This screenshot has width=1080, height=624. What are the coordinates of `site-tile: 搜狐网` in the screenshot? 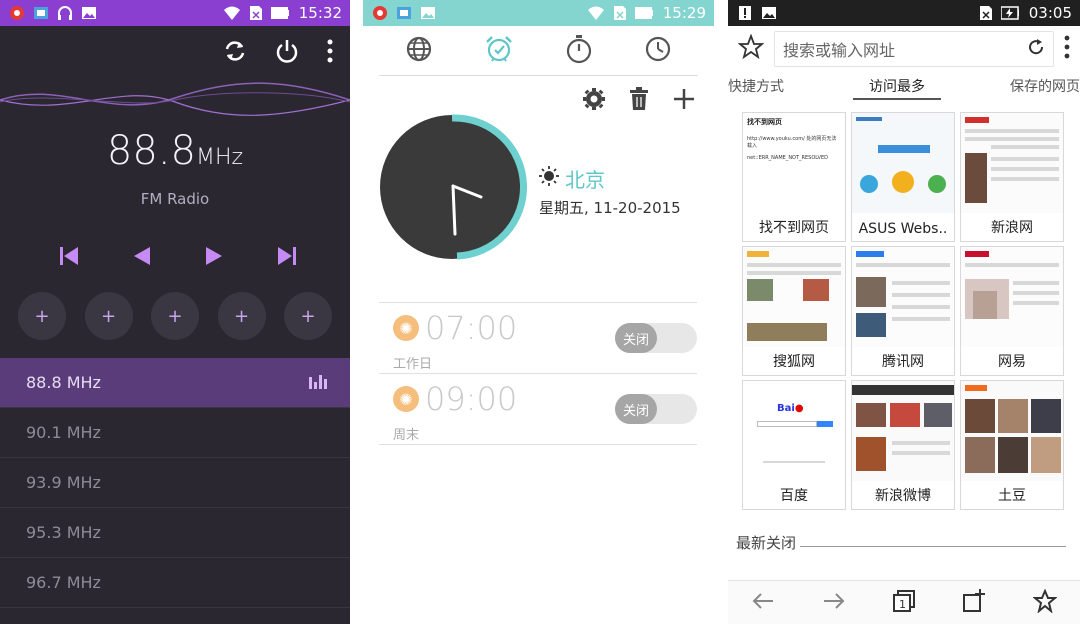 It's located at (794, 311).